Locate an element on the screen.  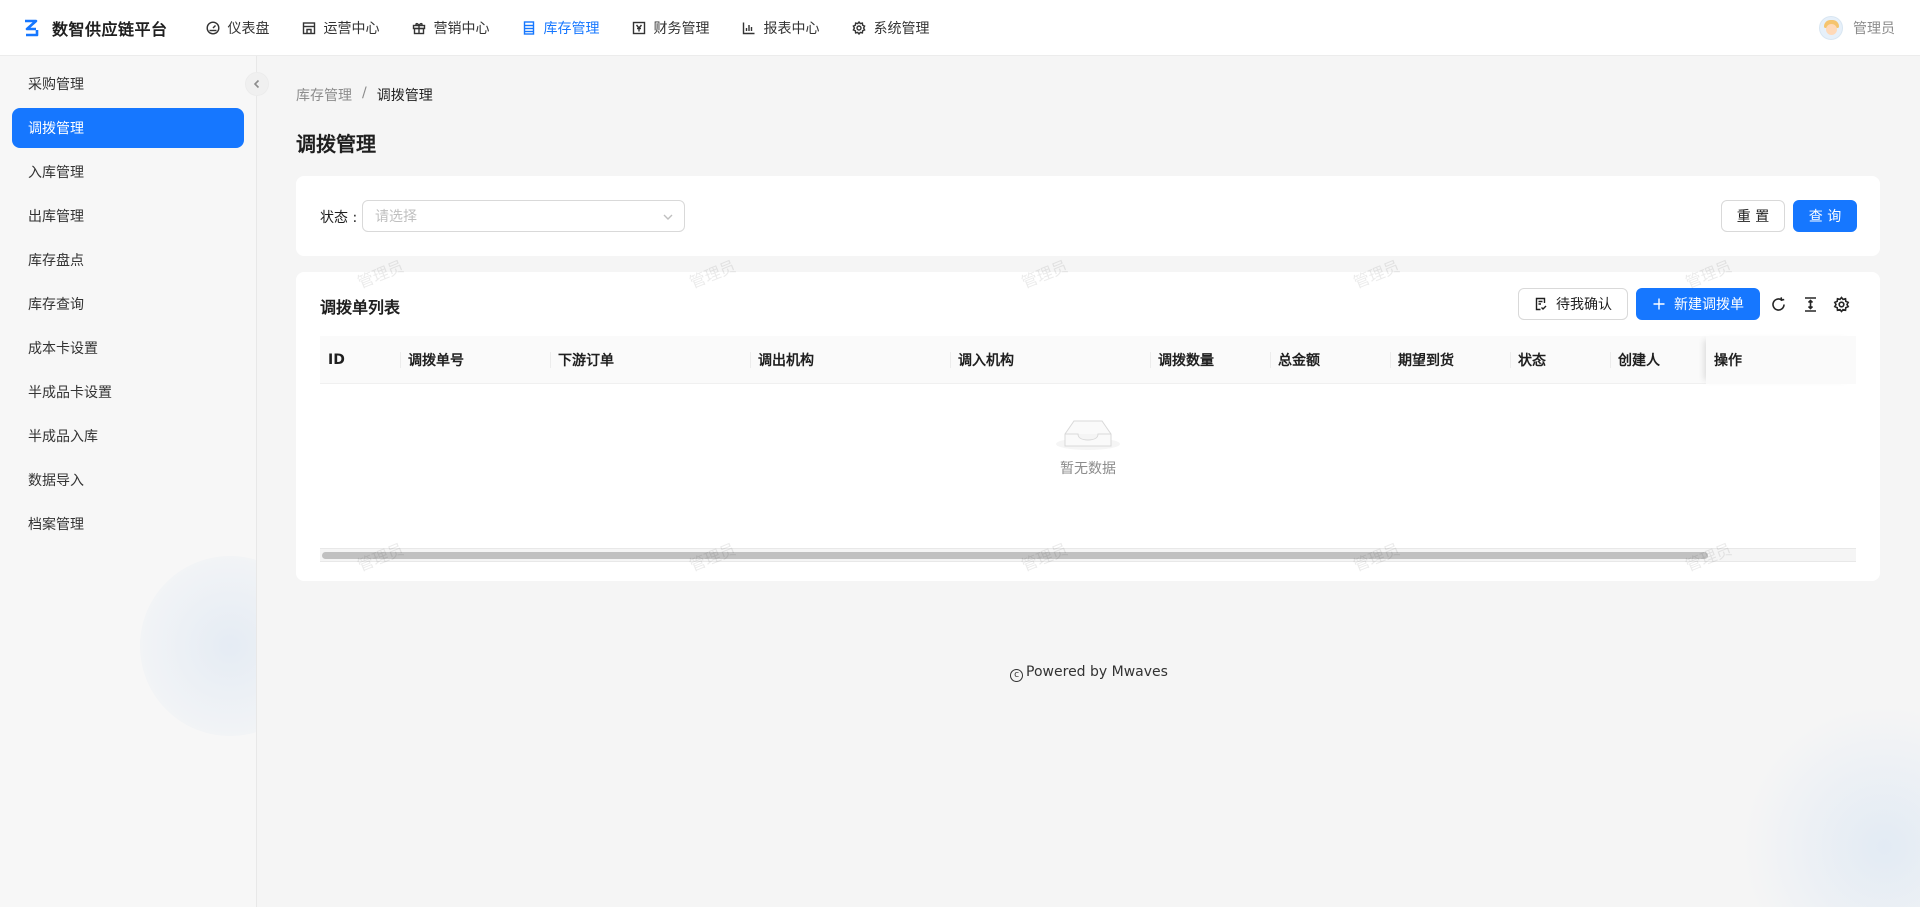
column-header-transfer-no: 调拨单号 is located at coordinates (475, 360).